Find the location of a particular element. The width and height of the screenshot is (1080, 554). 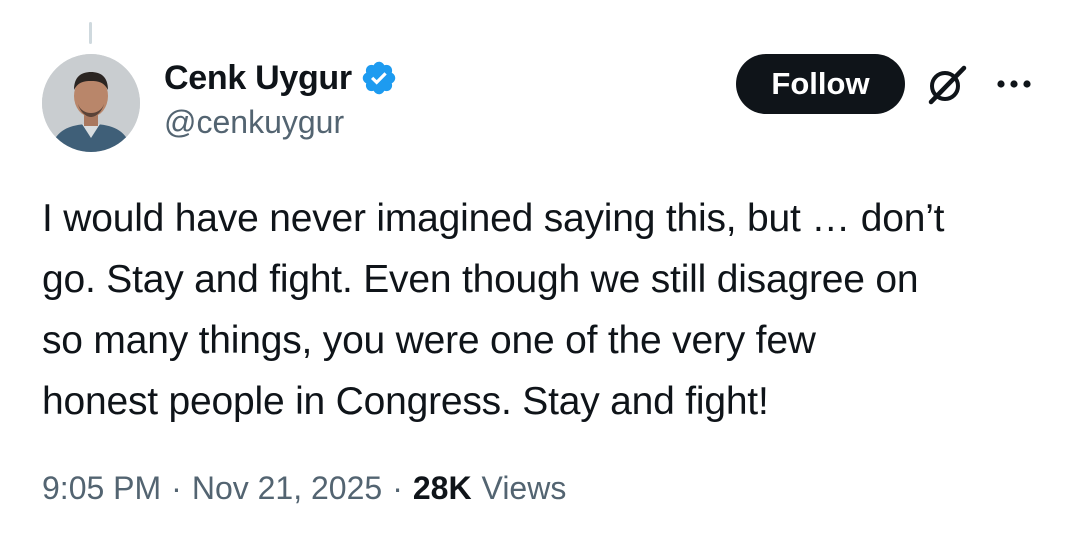

views-count: 28K is located at coordinates (442, 488).